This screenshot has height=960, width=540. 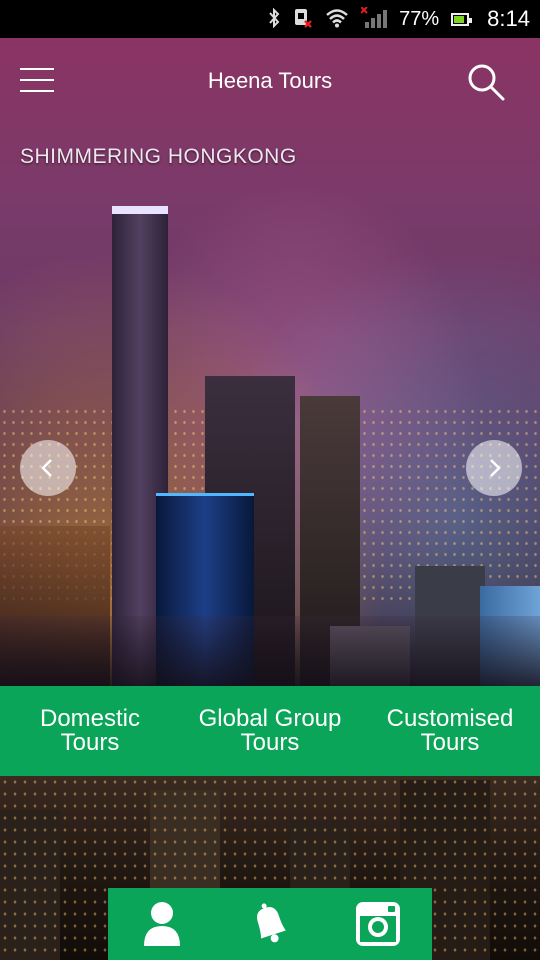 I want to click on category-global-group-tours: Global Group Tours, so click(x=270, y=731).